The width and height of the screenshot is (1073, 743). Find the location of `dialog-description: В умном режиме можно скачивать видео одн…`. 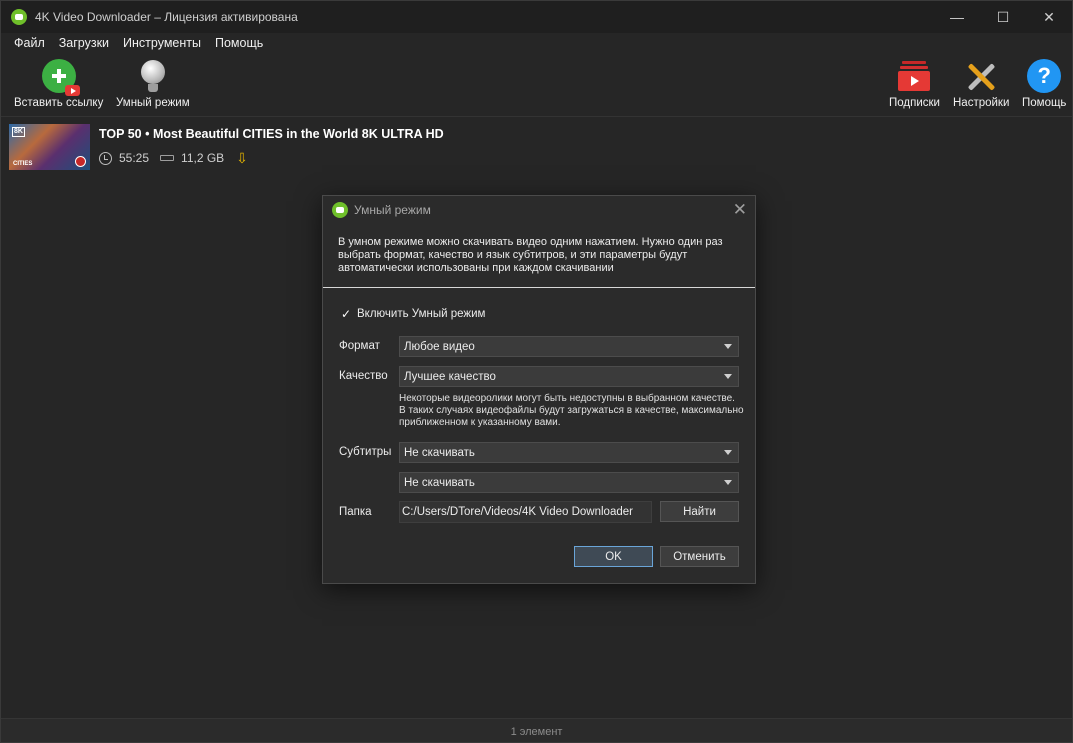

dialog-description: В умном режиме можно скачивать видео одн… is located at coordinates (530, 255).